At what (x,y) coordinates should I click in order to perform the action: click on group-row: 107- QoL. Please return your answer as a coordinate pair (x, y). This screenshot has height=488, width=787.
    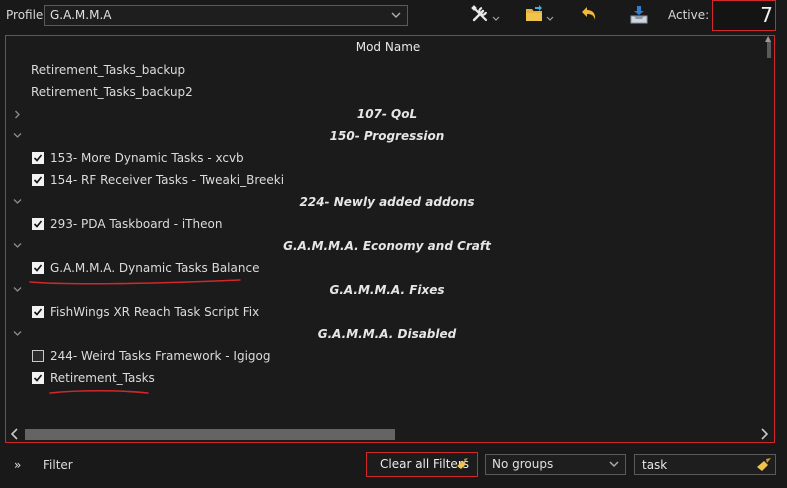
    Looking at the image, I should click on (387, 114).